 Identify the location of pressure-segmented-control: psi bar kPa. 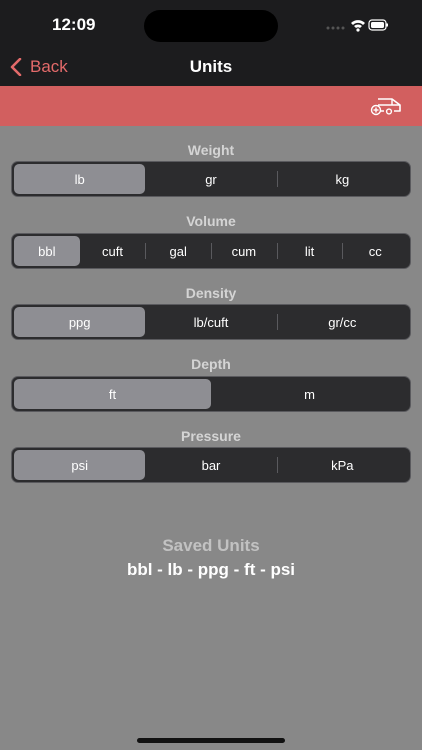
(211, 465).